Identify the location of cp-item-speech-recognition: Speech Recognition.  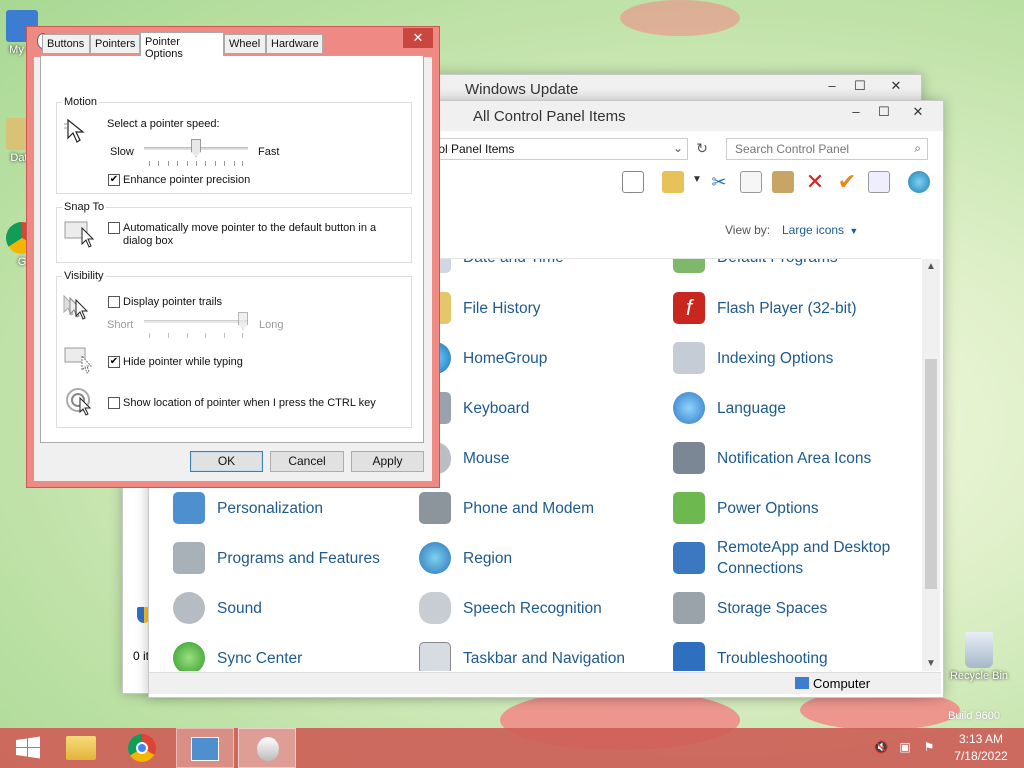
(510, 608).